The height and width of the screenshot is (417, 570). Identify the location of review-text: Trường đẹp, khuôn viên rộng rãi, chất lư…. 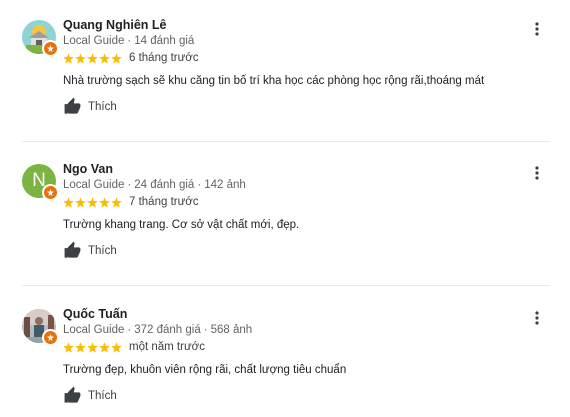
(205, 370).